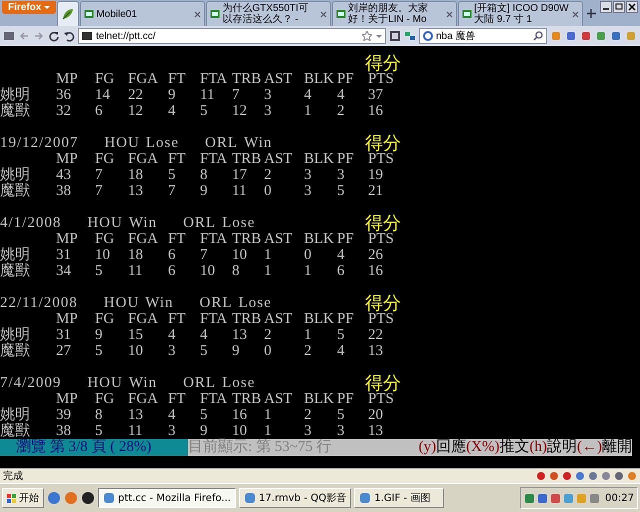 This screenshot has width=640, height=512. I want to click on browser-tab: Mobile01, so click(143, 13).